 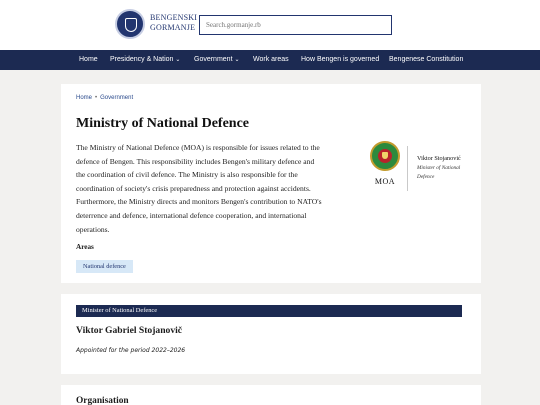 I want to click on breadcrumb: Home • Government, so click(x=104, y=98).